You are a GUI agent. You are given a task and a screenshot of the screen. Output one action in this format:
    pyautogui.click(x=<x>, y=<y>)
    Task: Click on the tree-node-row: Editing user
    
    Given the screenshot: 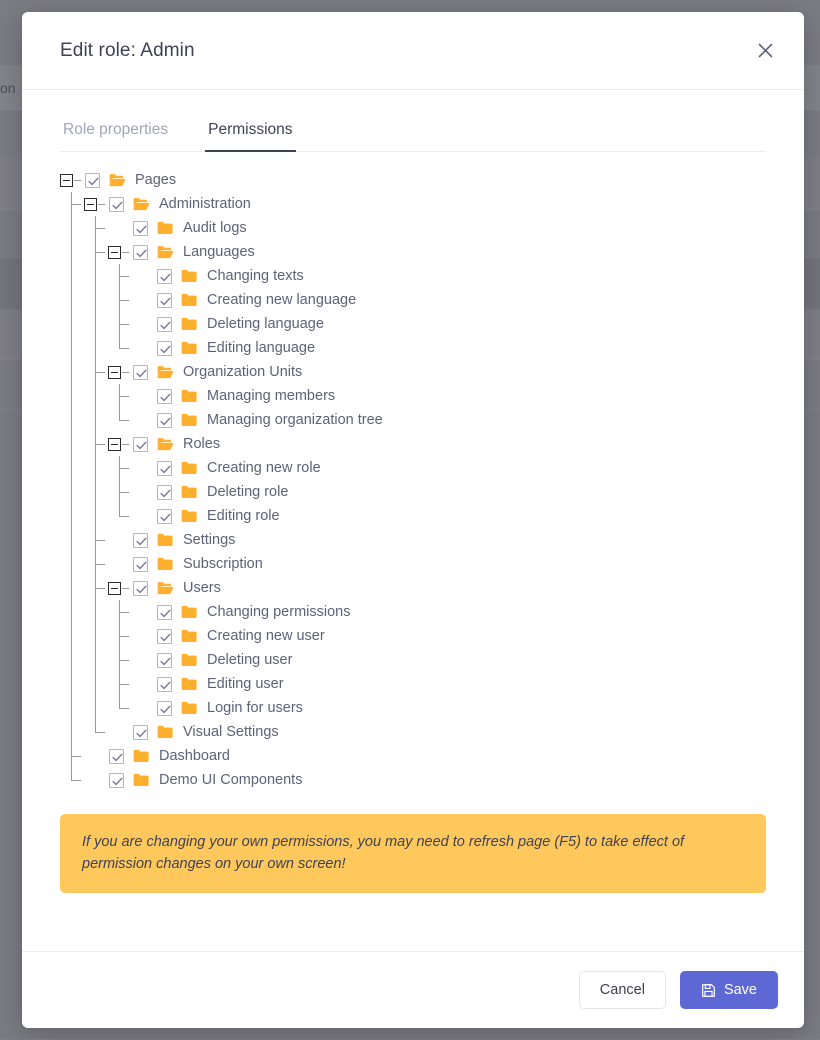 What is the action you would take?
    pyautogui.click(x=413, y=684)
    